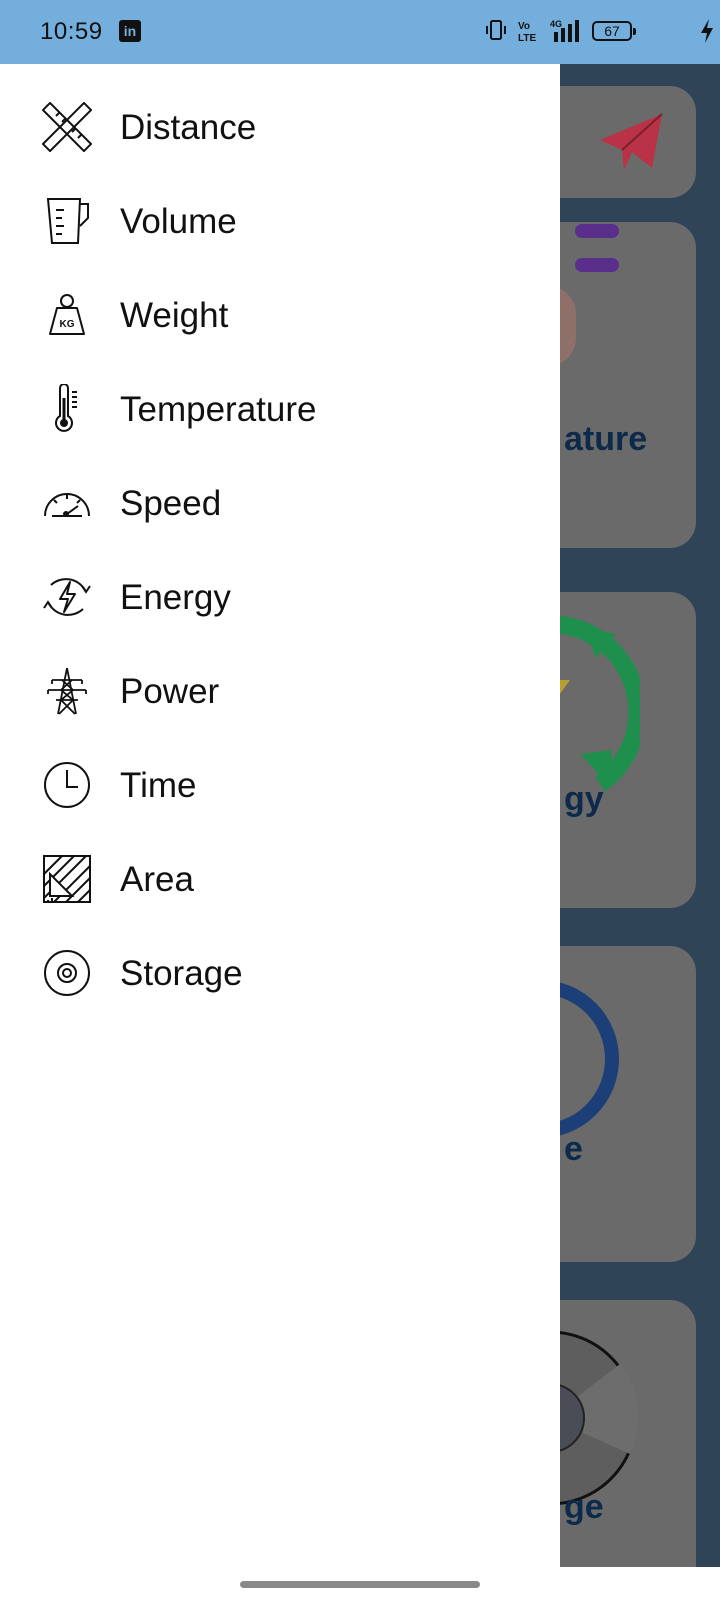 The image size is (720, 1600). Describe the element at coordinates (181, 973) in the screenshot. I see `drawer-item-label: Storage` at that location.